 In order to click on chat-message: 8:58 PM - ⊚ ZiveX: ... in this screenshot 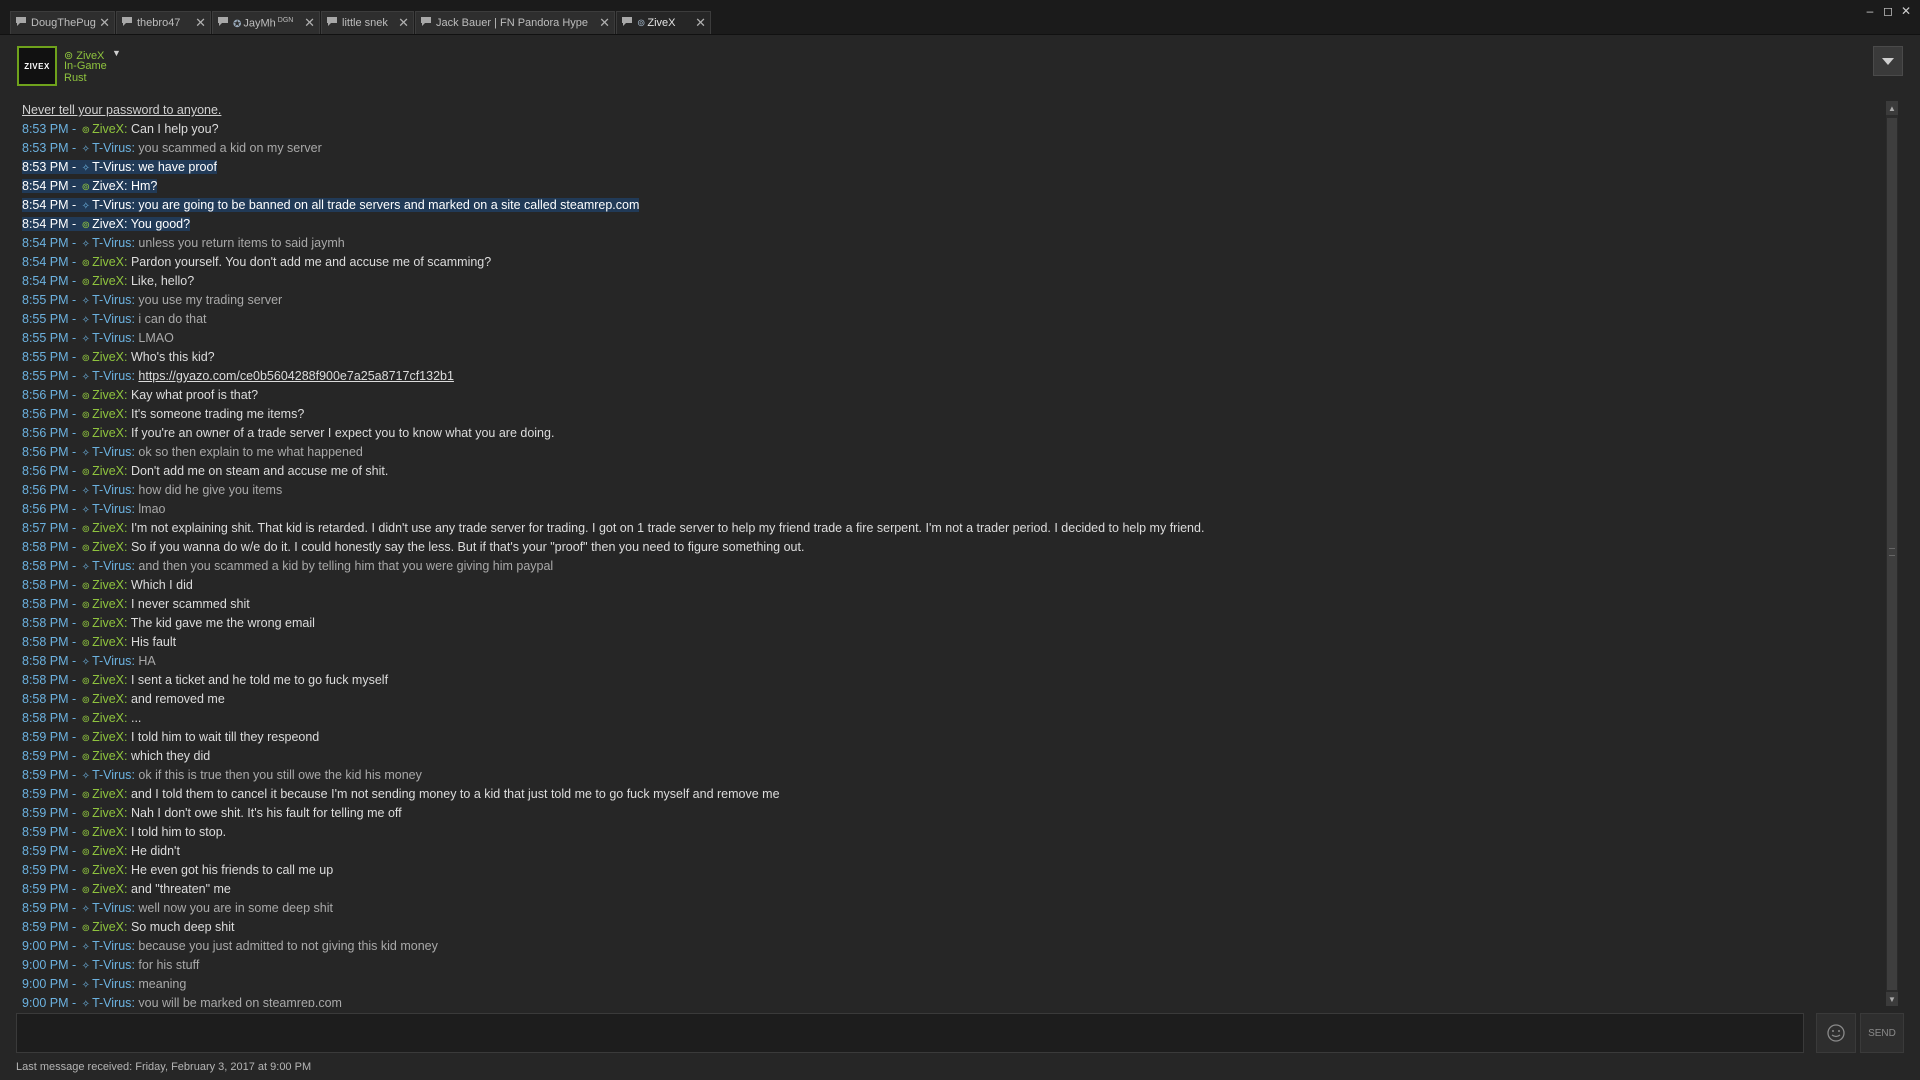, I will do `click(82, 718)`.